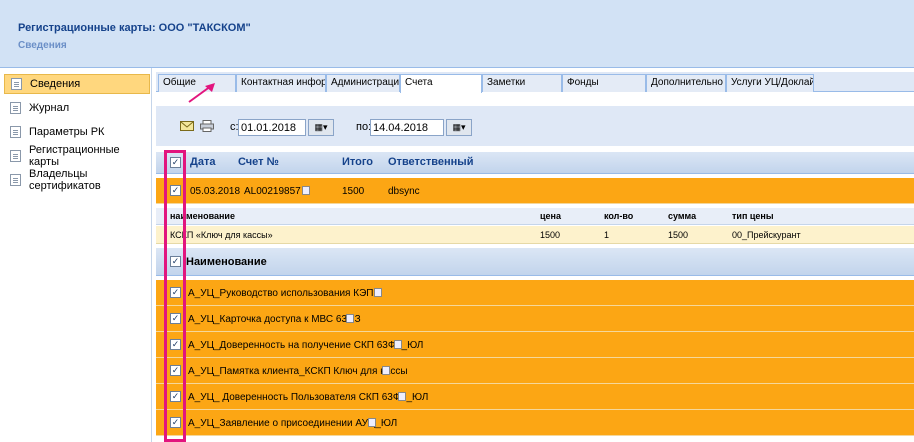  What do you see at coordinates (535, 163) in the screenshot?
I see `accounts-grid-header: ✓ Дата Счет № Итого Ответственный` at bounding box center [535, 163].